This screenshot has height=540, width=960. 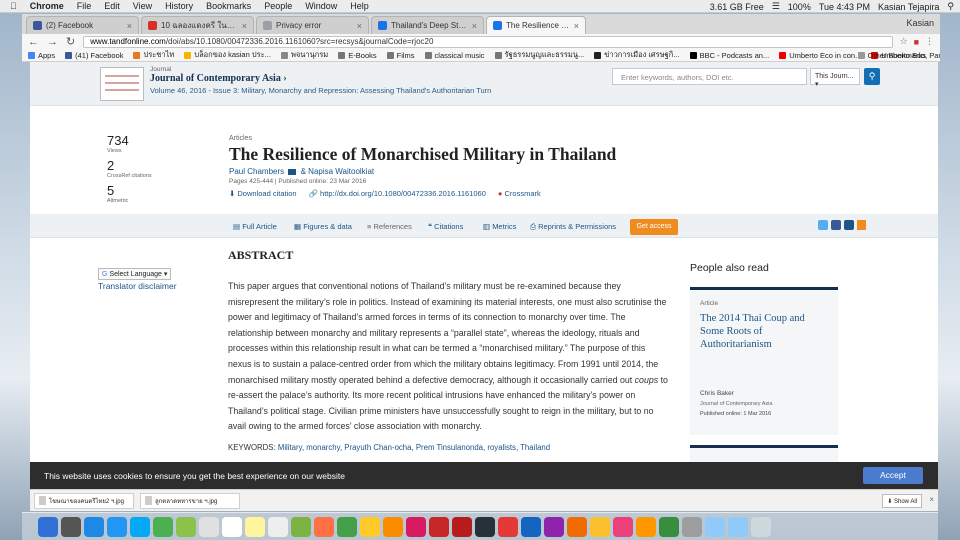 I want to click on calendar-icon, so click(x=232, y=526).